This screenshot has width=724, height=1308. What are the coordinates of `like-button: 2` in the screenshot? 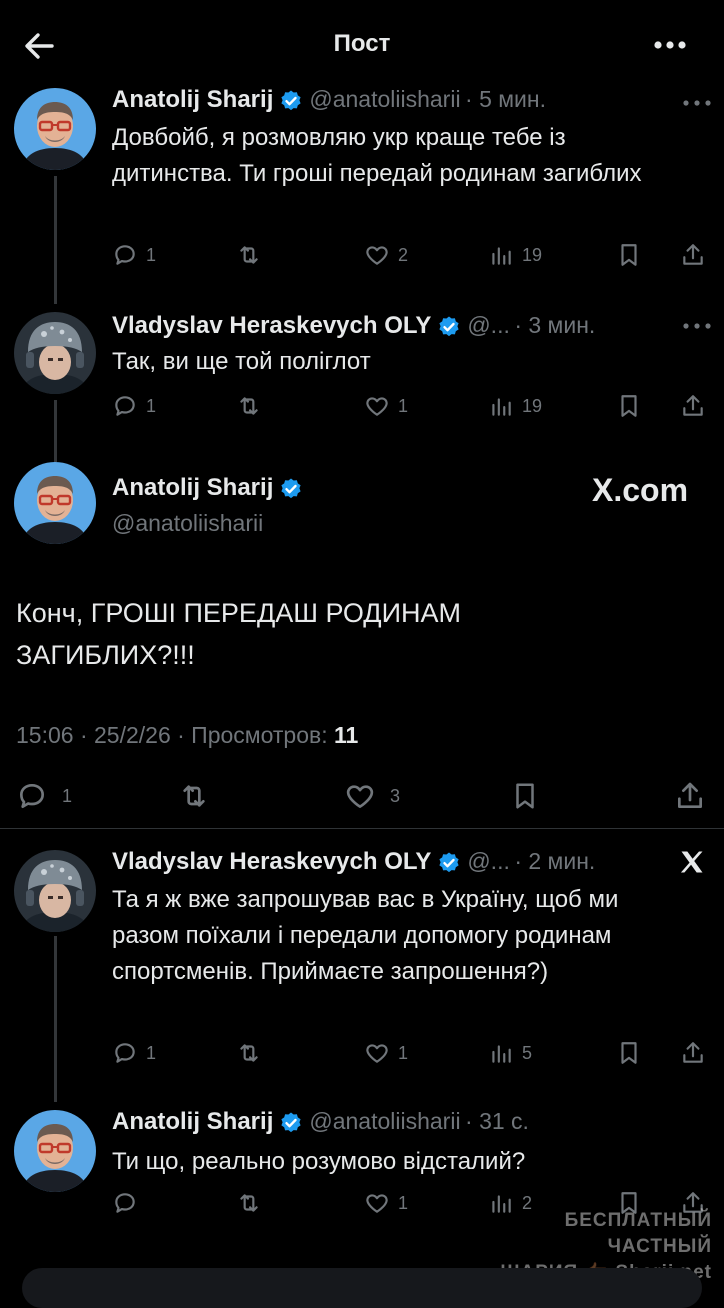 It's located at (386, 255).